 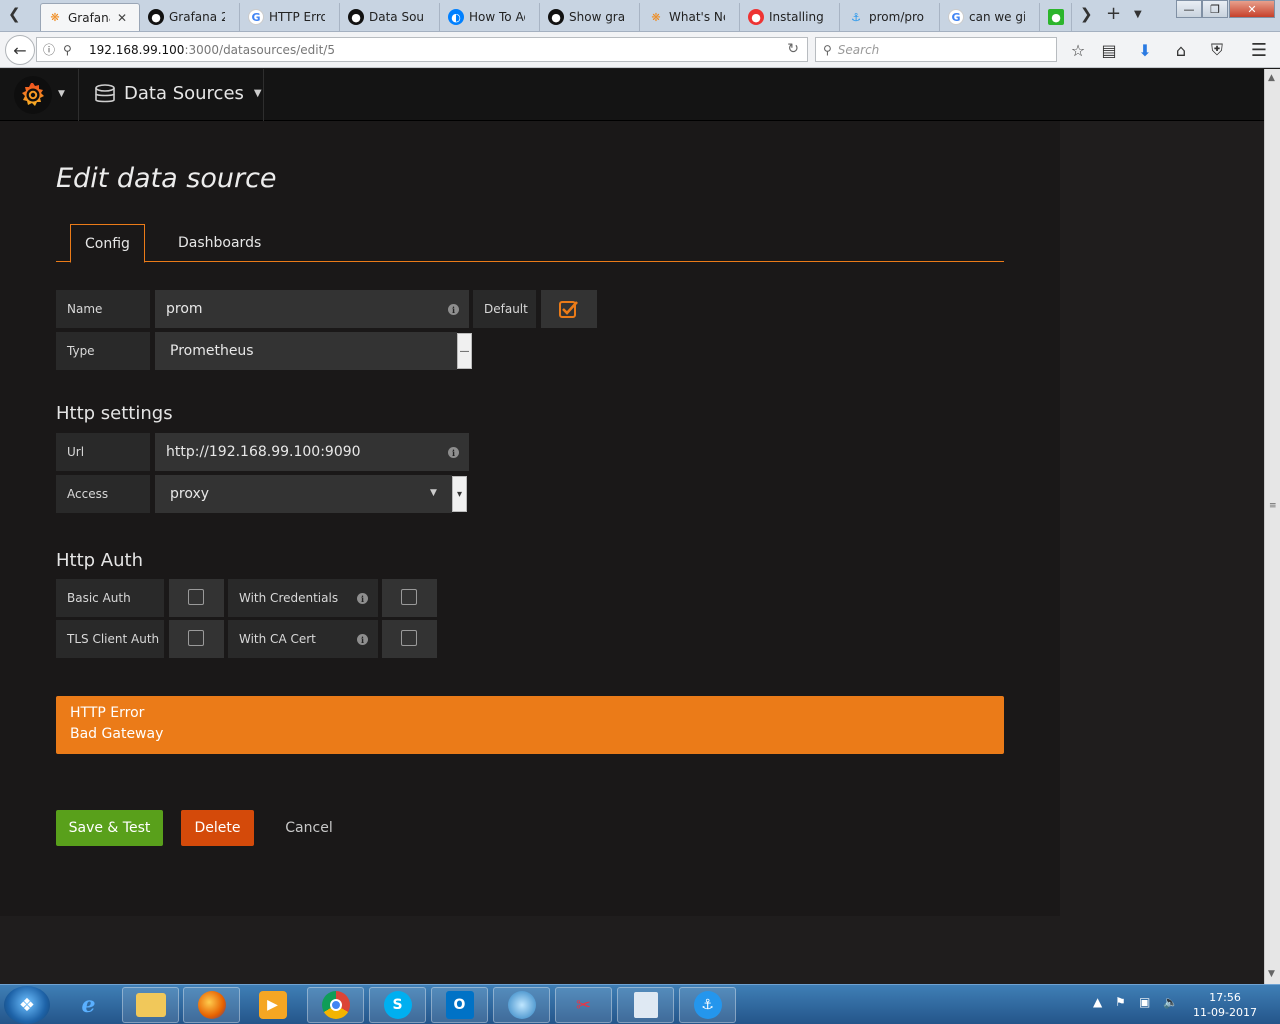 I want to click on taskbar-media: ▶, so click(x=272, y=1005).